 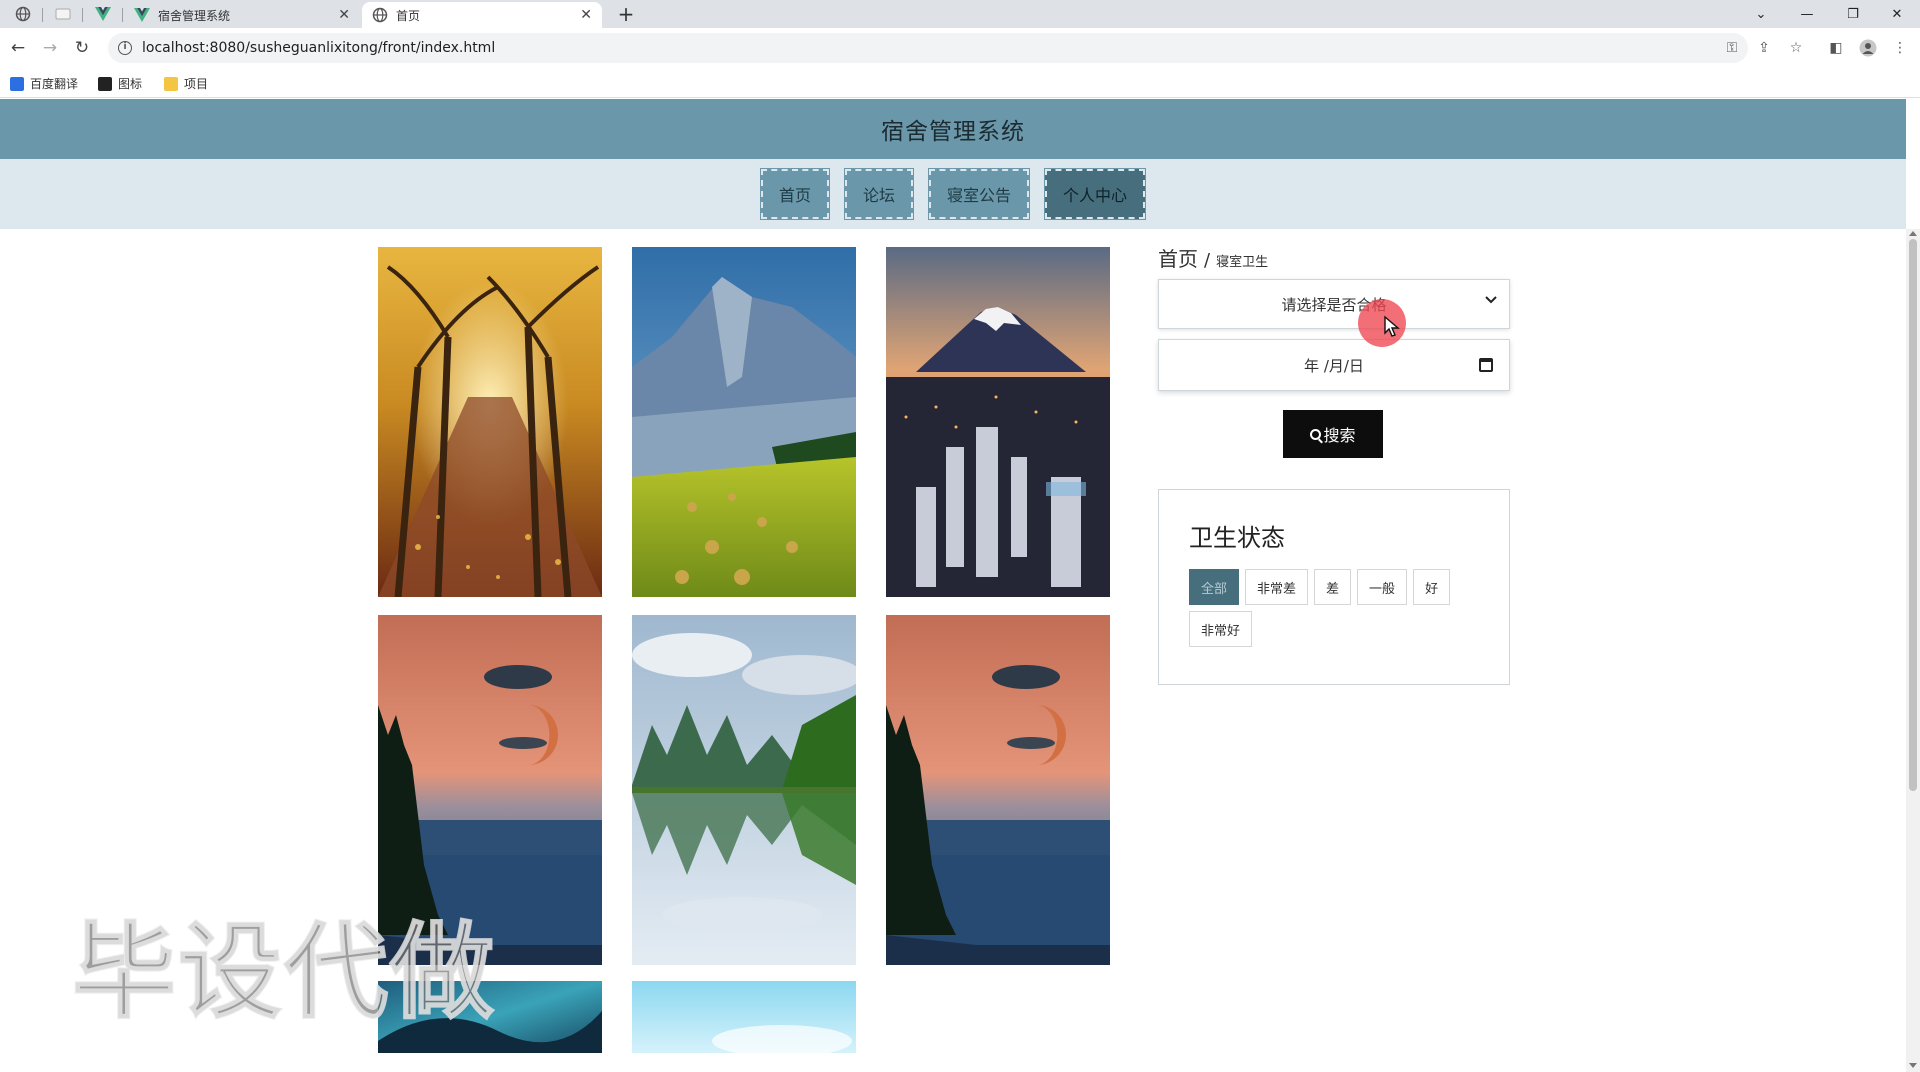 I want to click on bookmark-projects: 项目, so click(x=186, y=83).